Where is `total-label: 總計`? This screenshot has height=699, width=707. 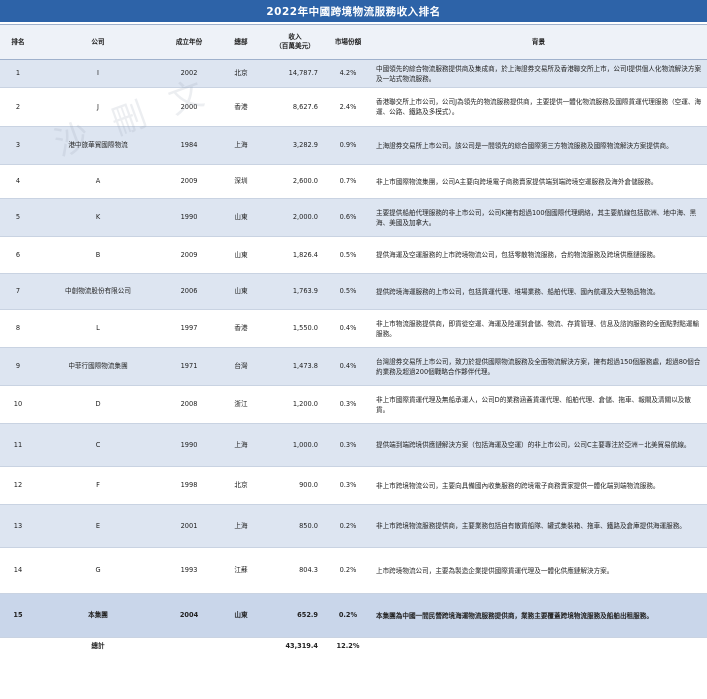
total-label: 總計 is located at coordinates (98, 646).